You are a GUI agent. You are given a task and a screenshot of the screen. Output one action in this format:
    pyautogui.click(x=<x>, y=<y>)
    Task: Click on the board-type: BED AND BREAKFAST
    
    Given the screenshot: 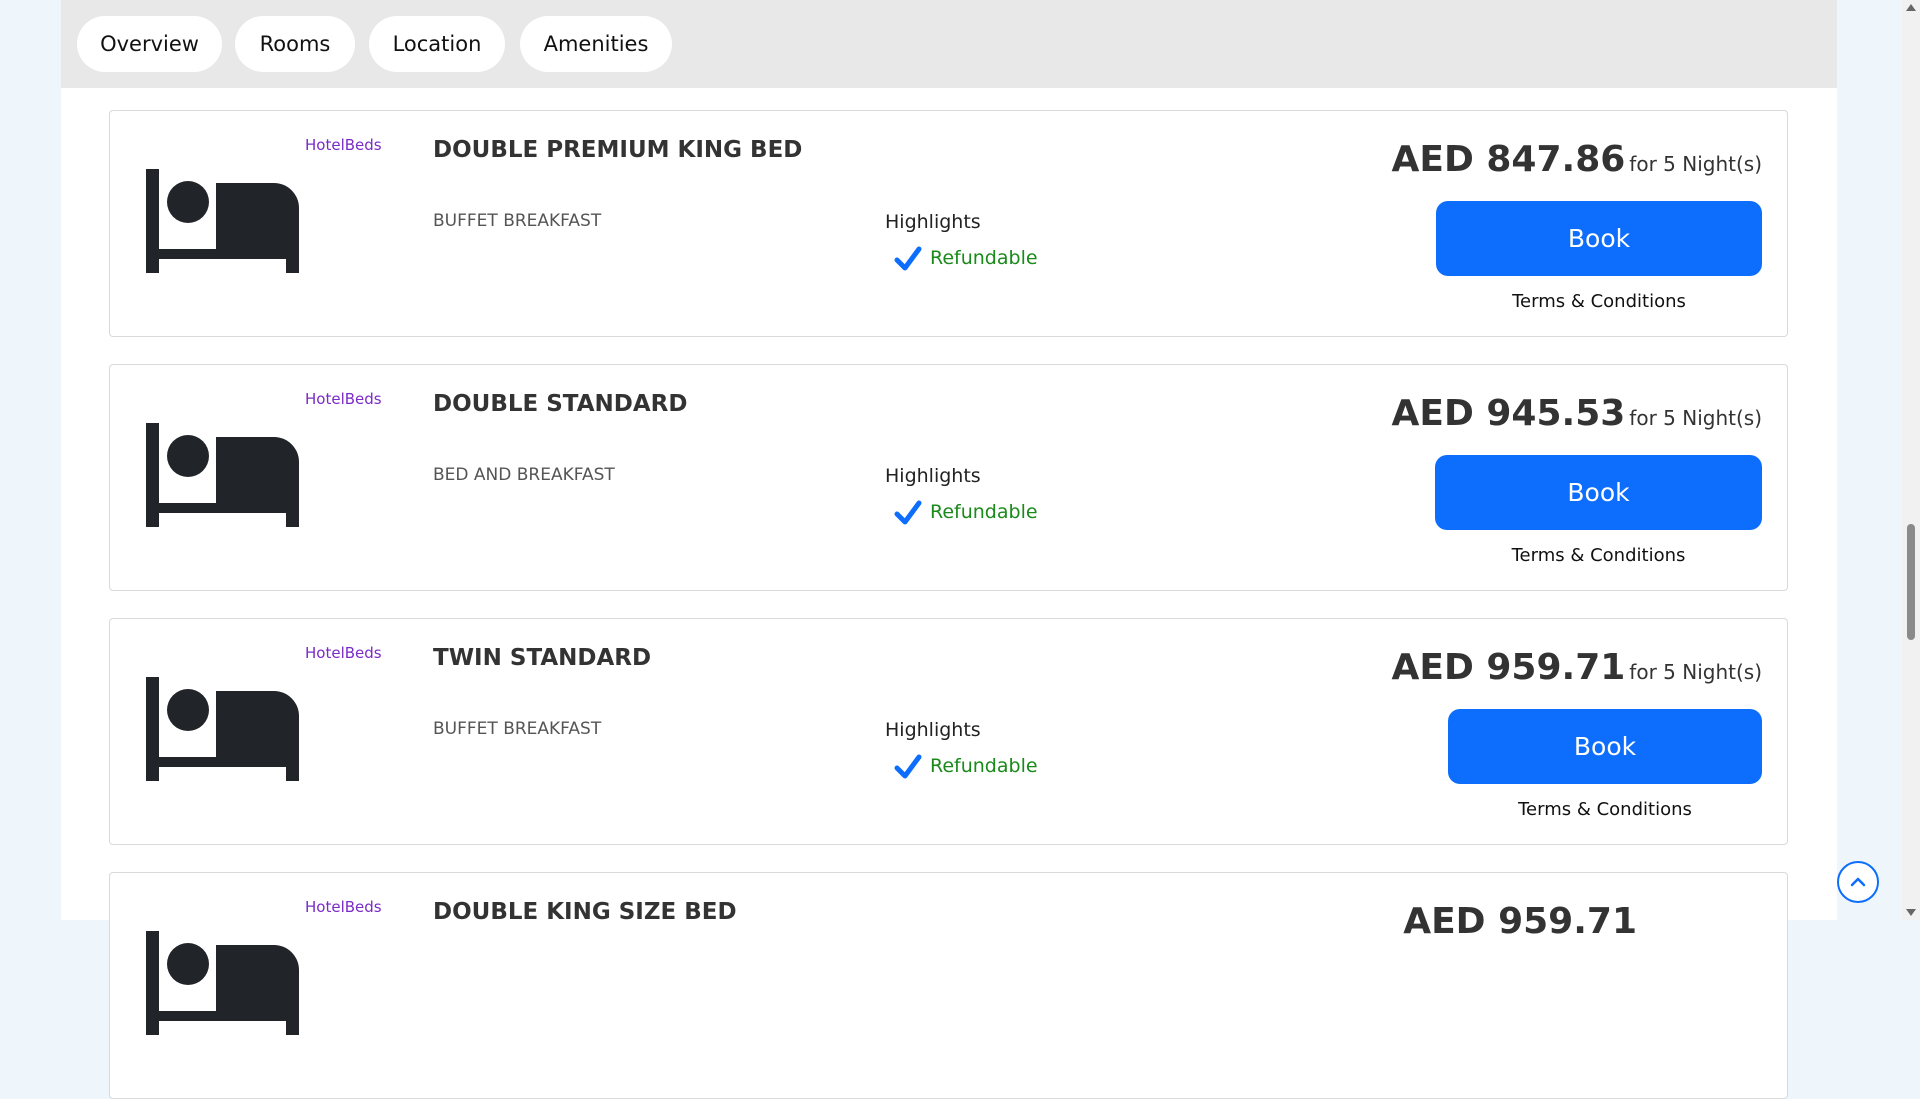 What is the action you would take?
    pyautogui.click(x=524, y=475)
    